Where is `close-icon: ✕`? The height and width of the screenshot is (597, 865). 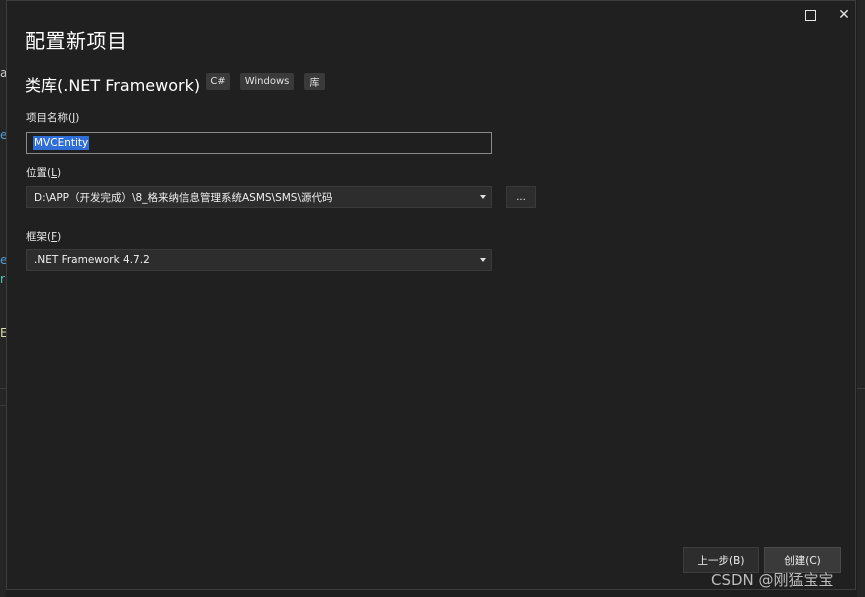
close-icon: ✕ is located at coordinates (844, 15).